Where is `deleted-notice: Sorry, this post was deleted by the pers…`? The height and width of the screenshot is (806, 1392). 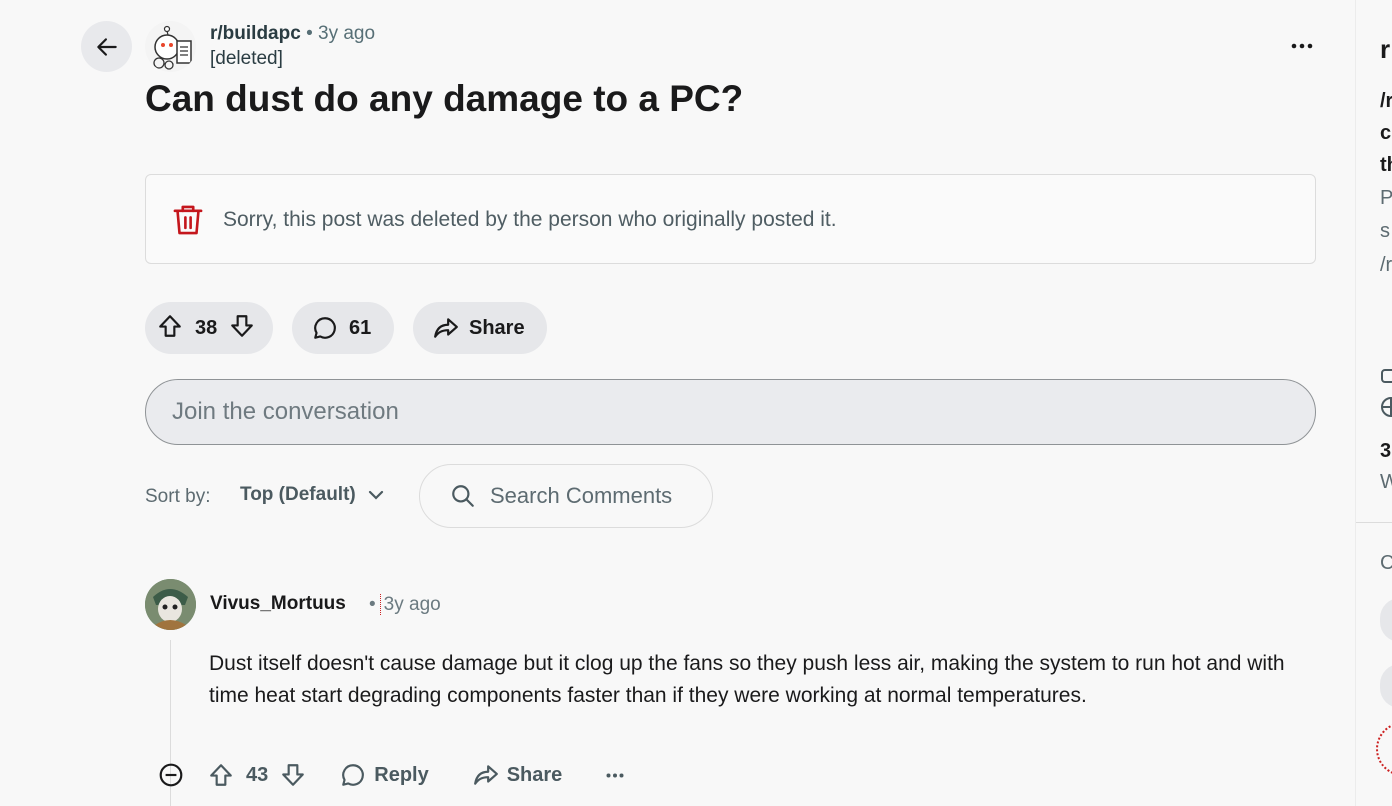 deleted-notice: Sorry, this post was deleted by the pers… is located at coordinates (730, 219).